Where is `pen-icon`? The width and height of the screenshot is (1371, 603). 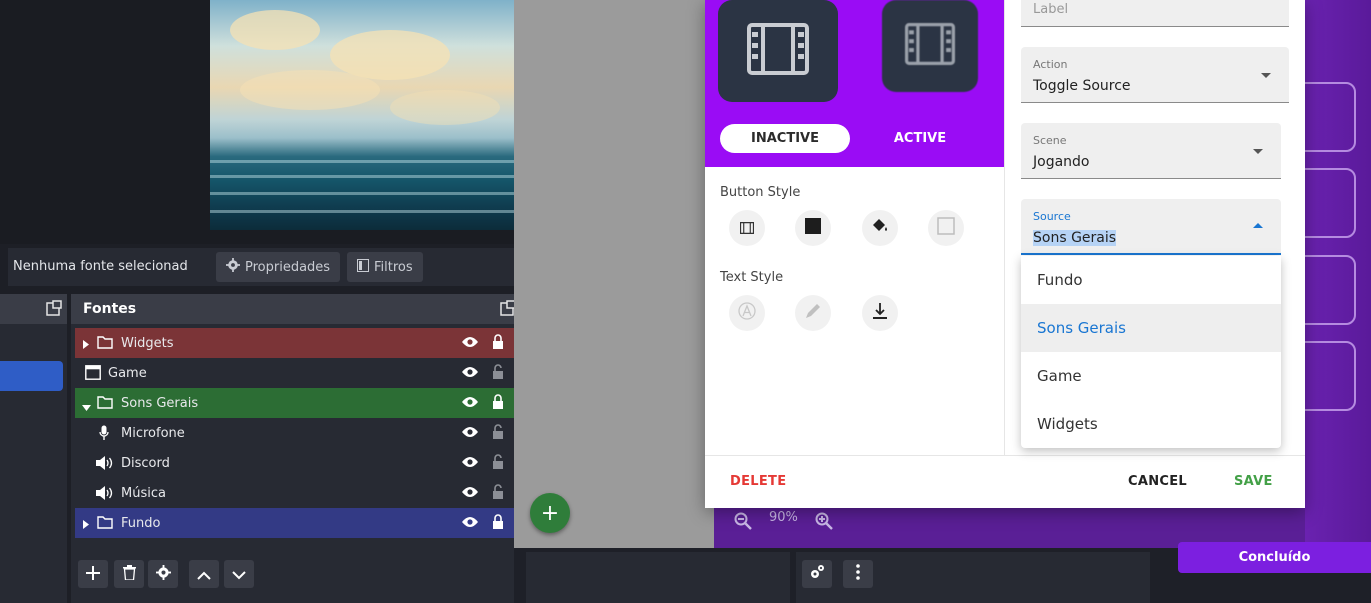 pen-icon is located at coordinates (813, 313).